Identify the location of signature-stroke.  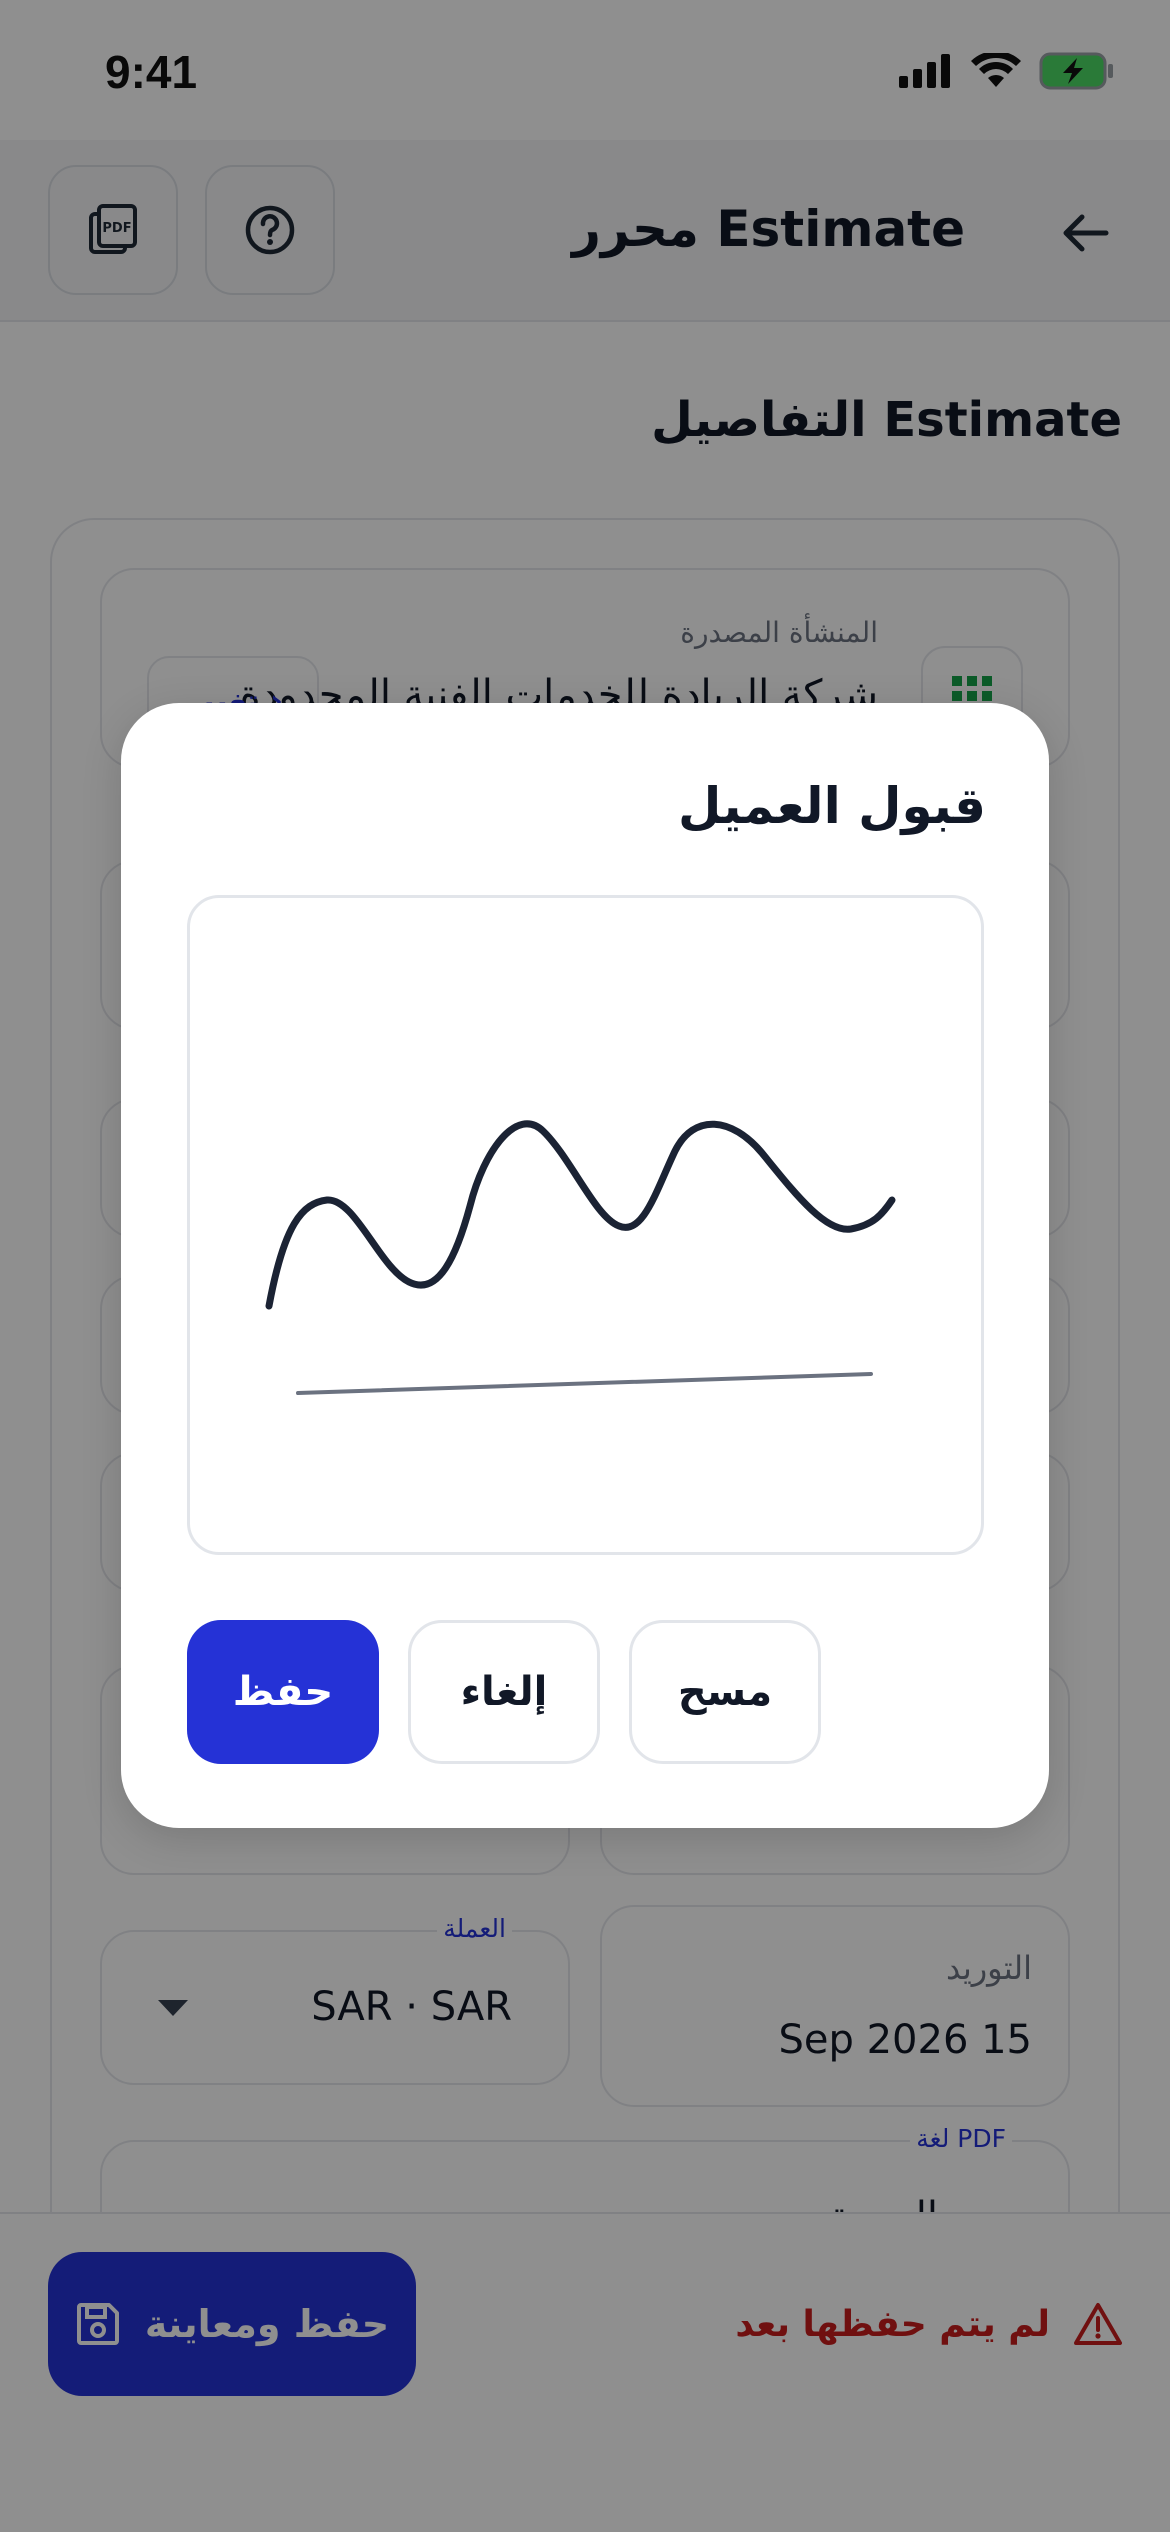
(580, 1257).